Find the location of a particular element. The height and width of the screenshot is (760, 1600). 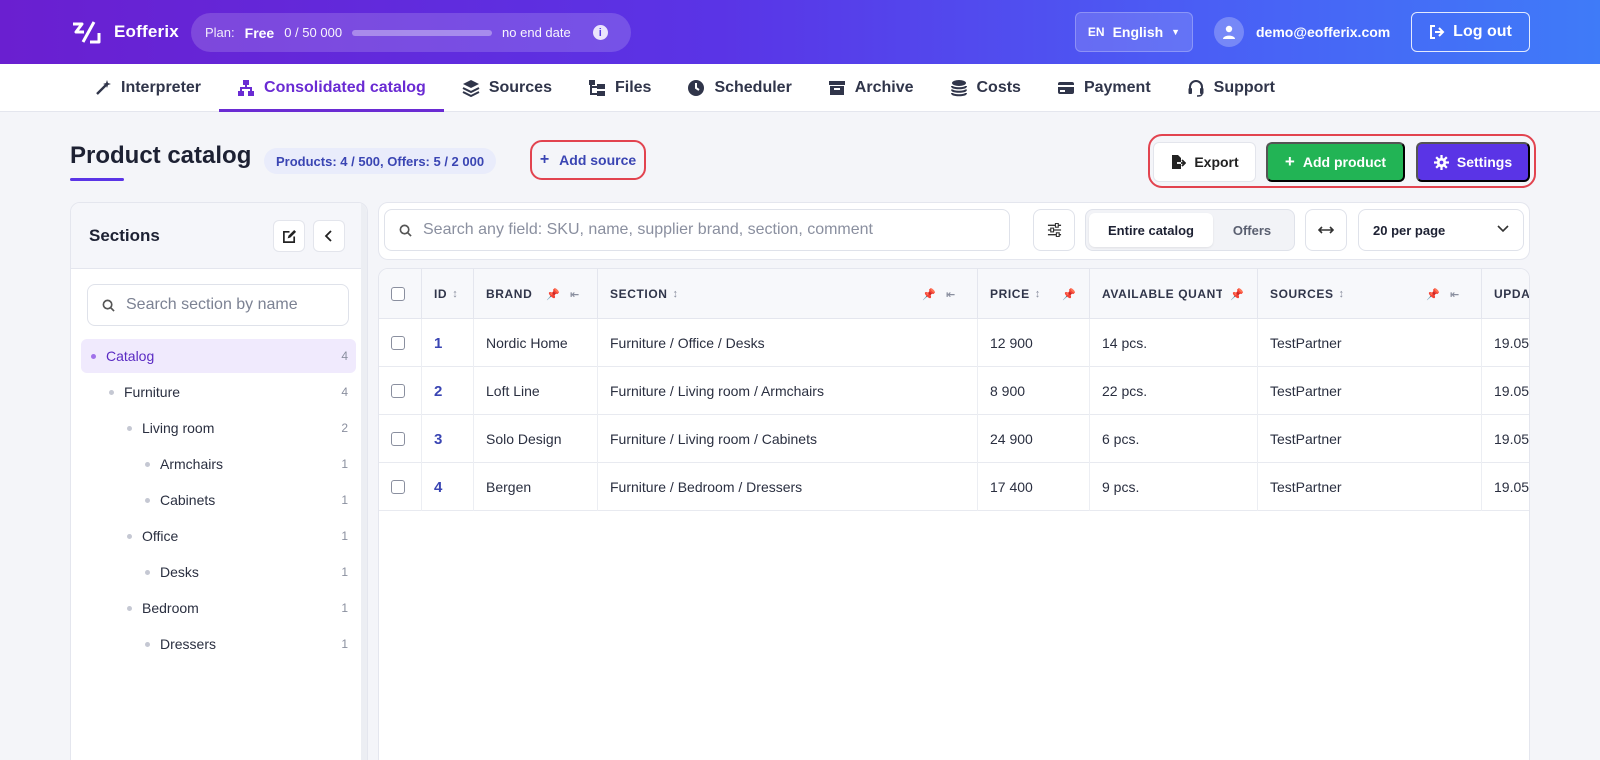

nav-item-files: Files is located at coordinates (619, 88).